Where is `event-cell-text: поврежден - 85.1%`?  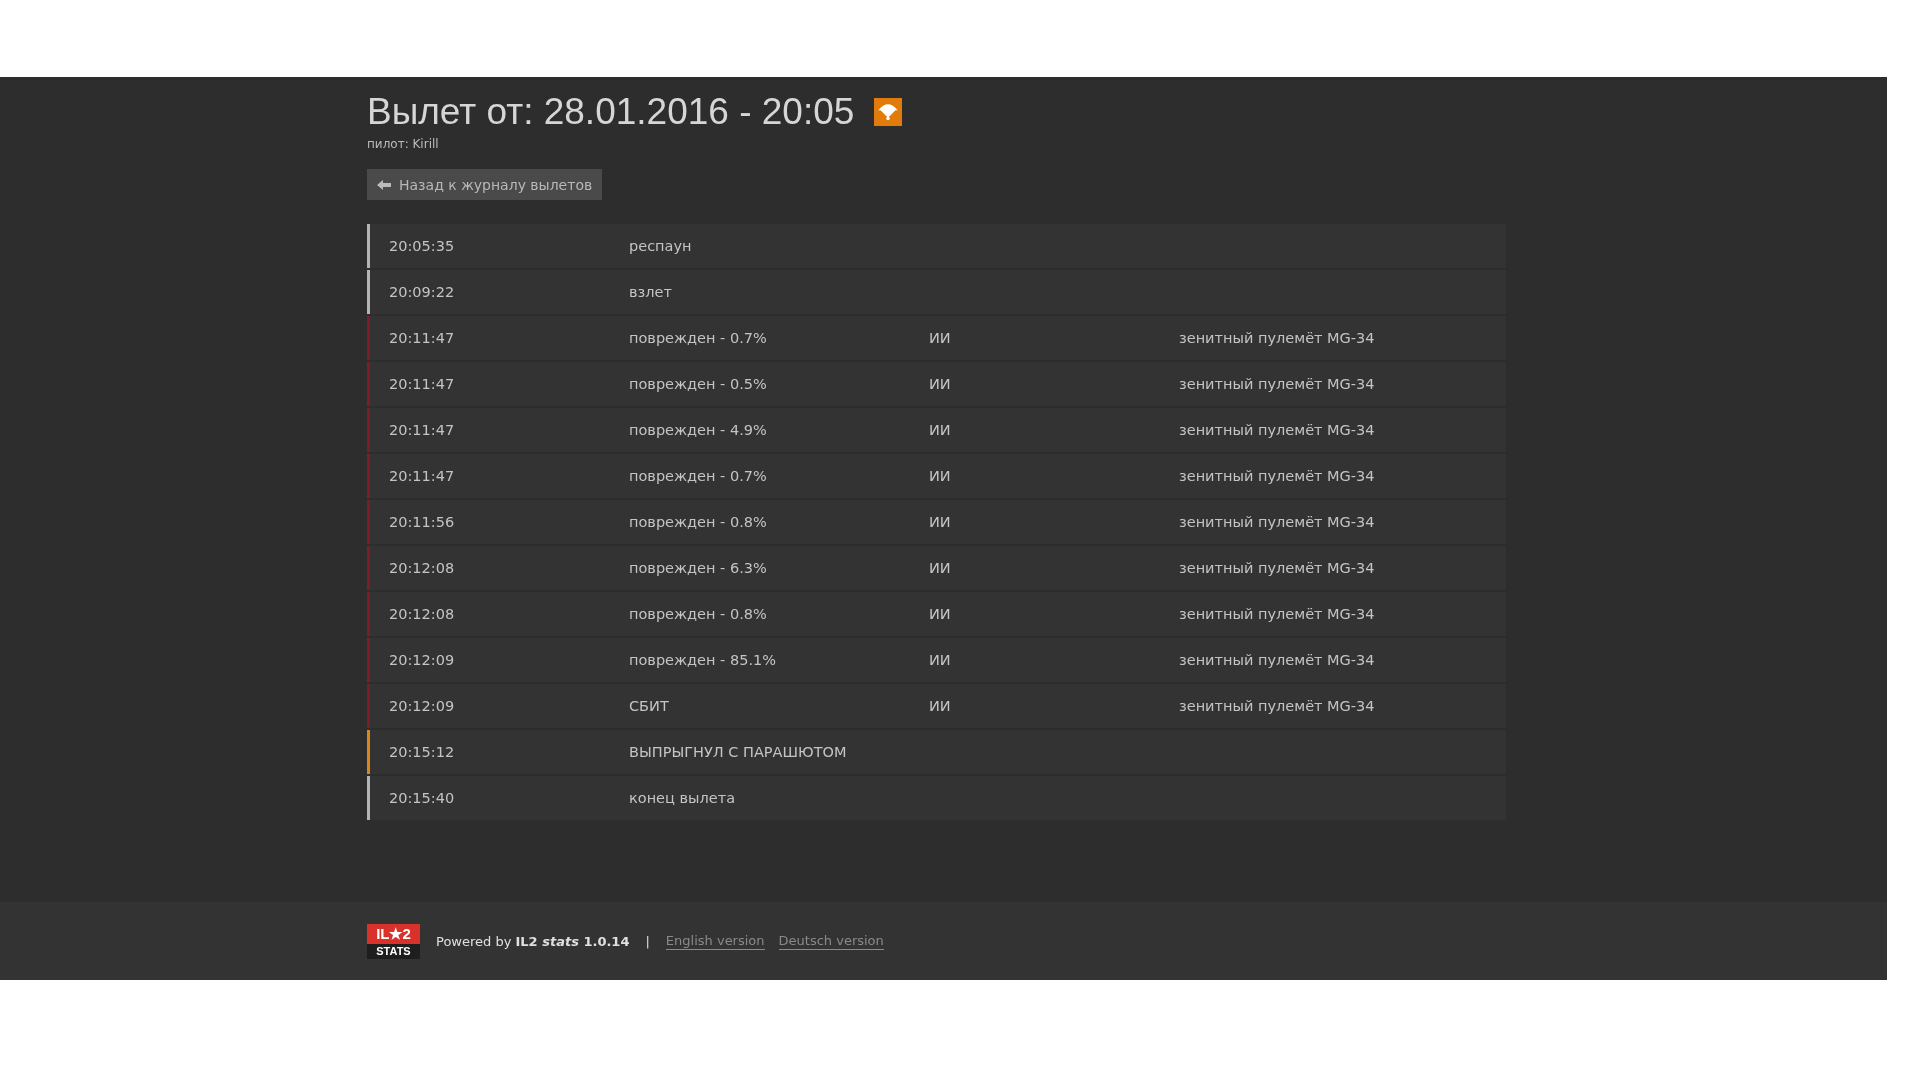
event-cell-text: поврежден - 85.1% is located at coordinates (703, 660).